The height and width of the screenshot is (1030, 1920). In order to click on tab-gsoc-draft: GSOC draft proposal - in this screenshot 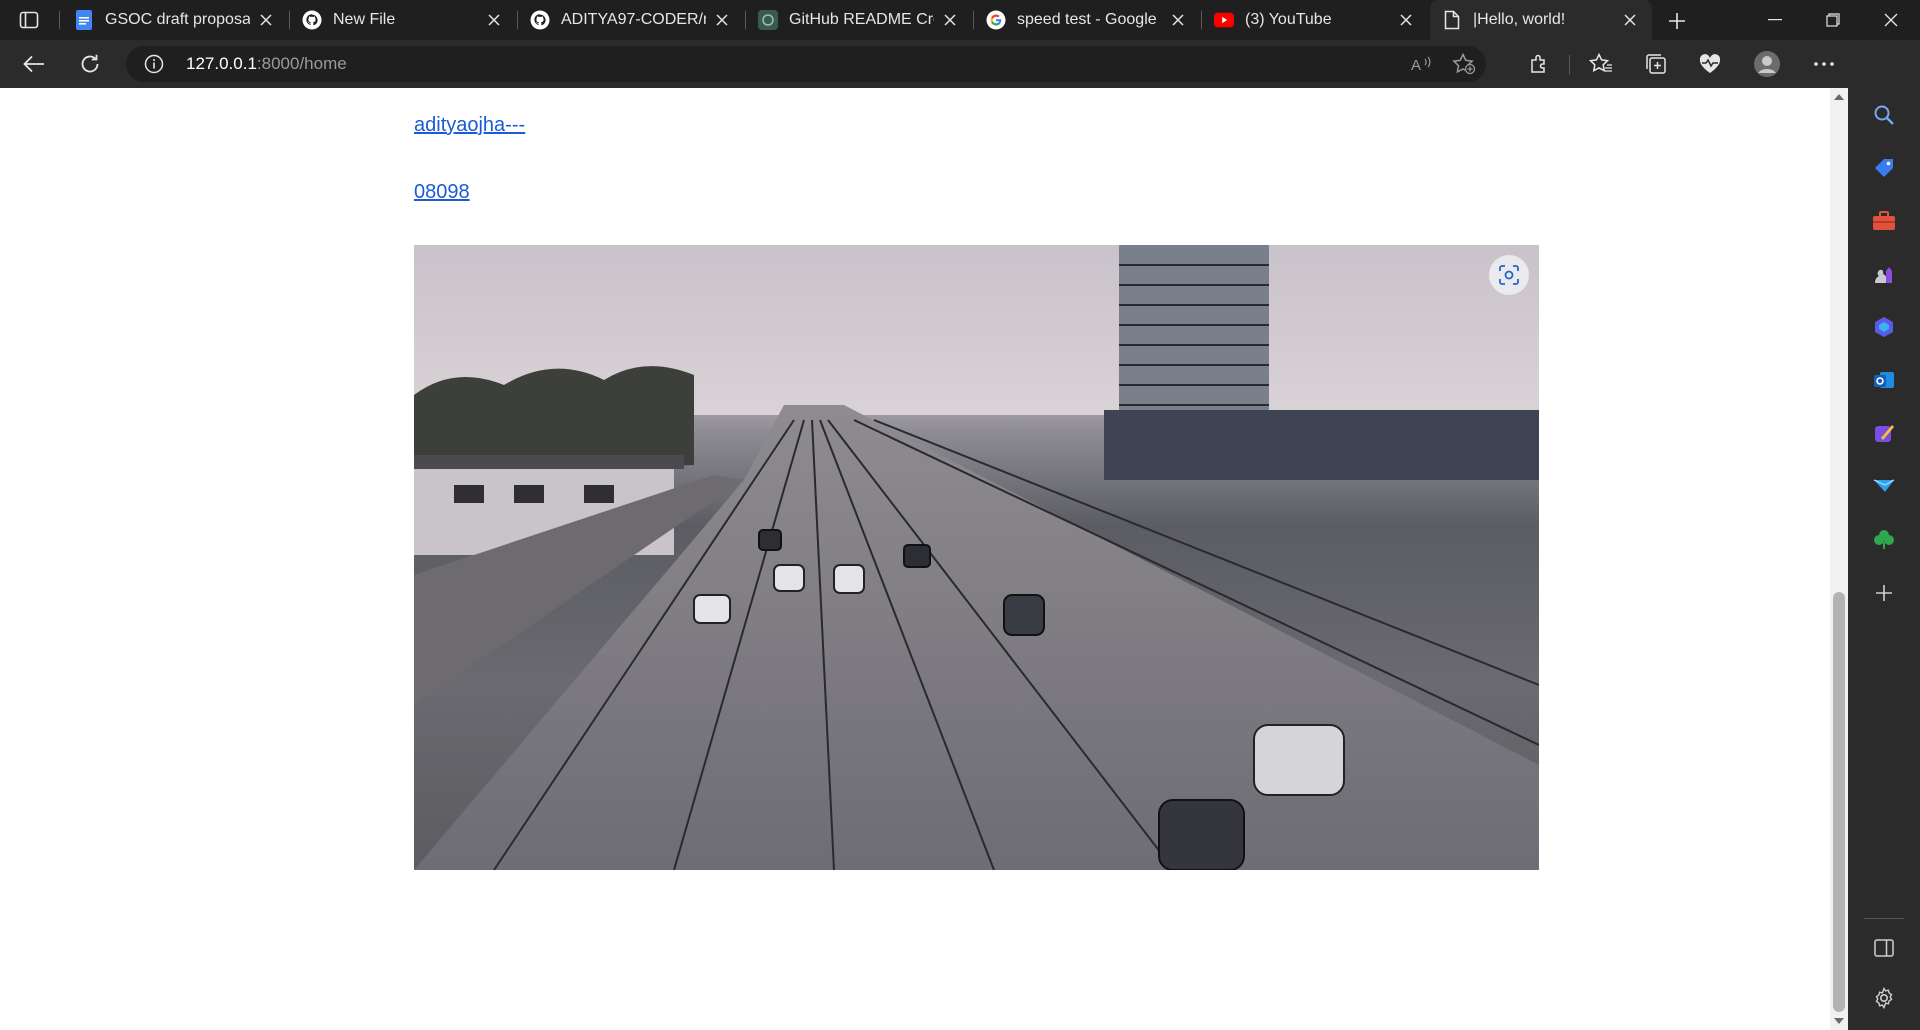, I will do `click(175, 20)`.